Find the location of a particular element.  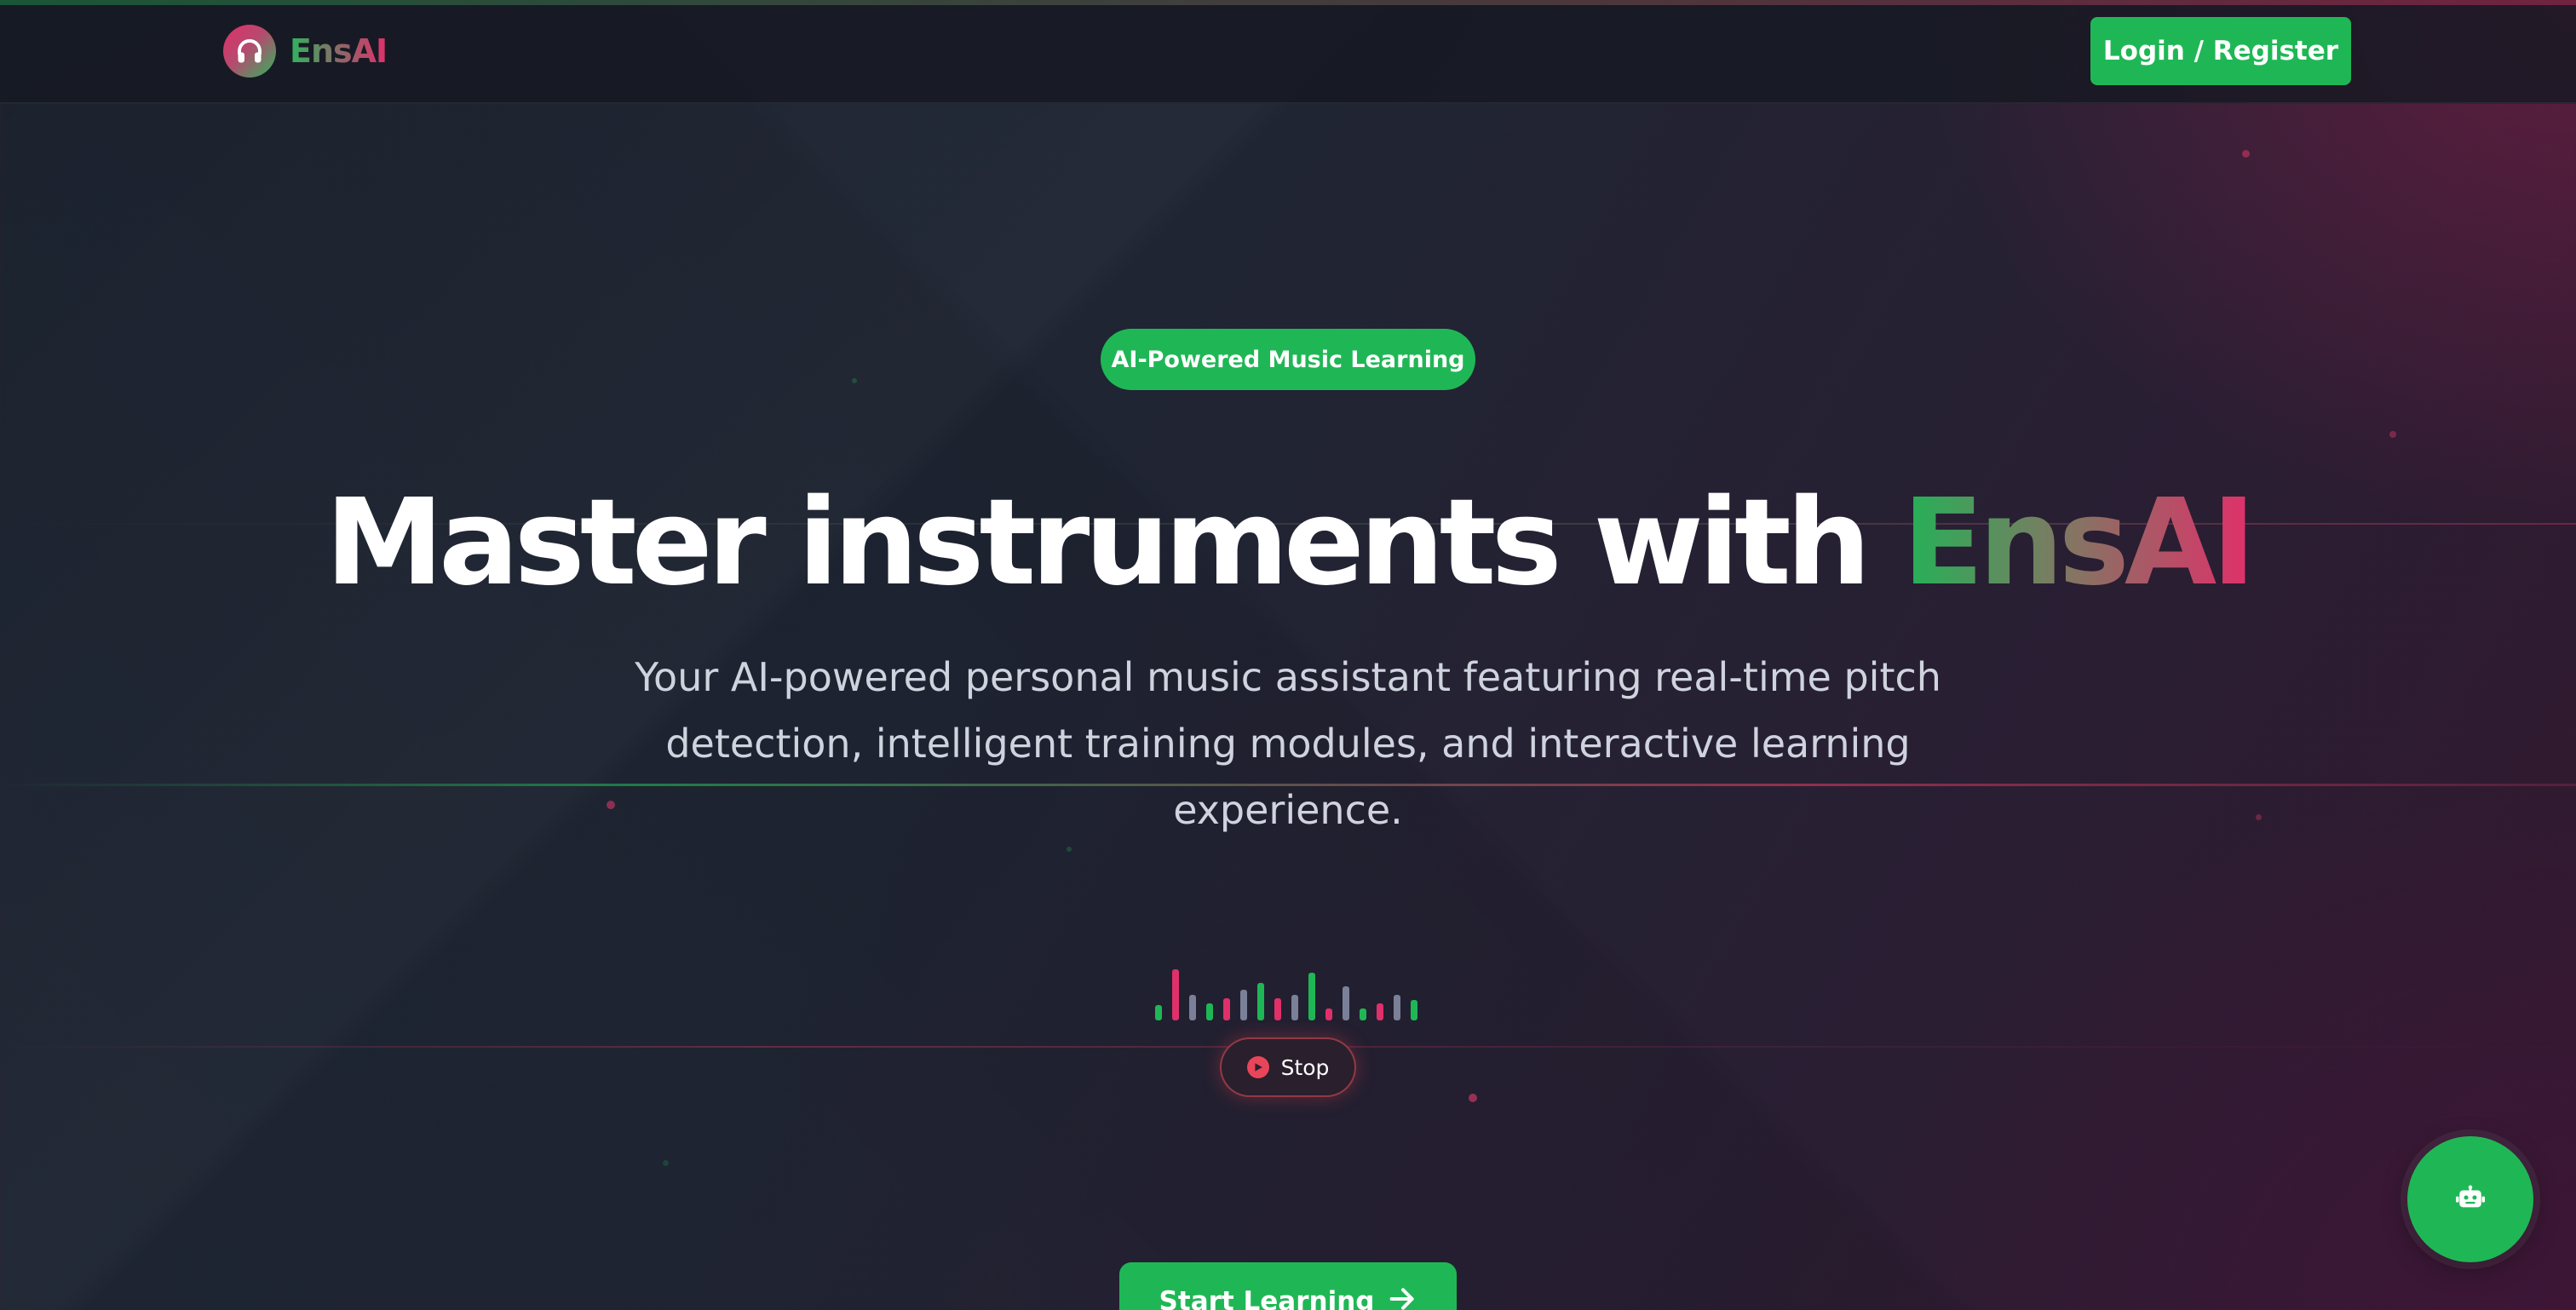

chat-assistant-button is located at coordinates (2470, 1199).